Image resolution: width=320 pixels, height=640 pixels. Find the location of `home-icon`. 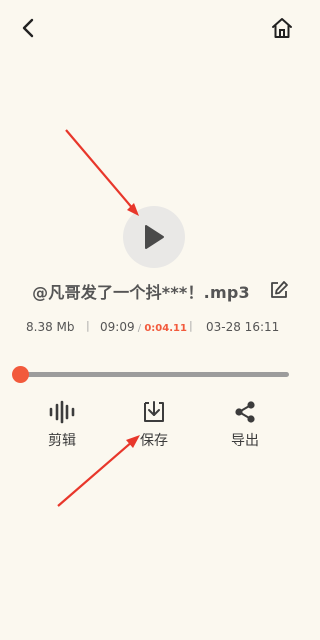

home-icon is located at coordinates (282, 28).